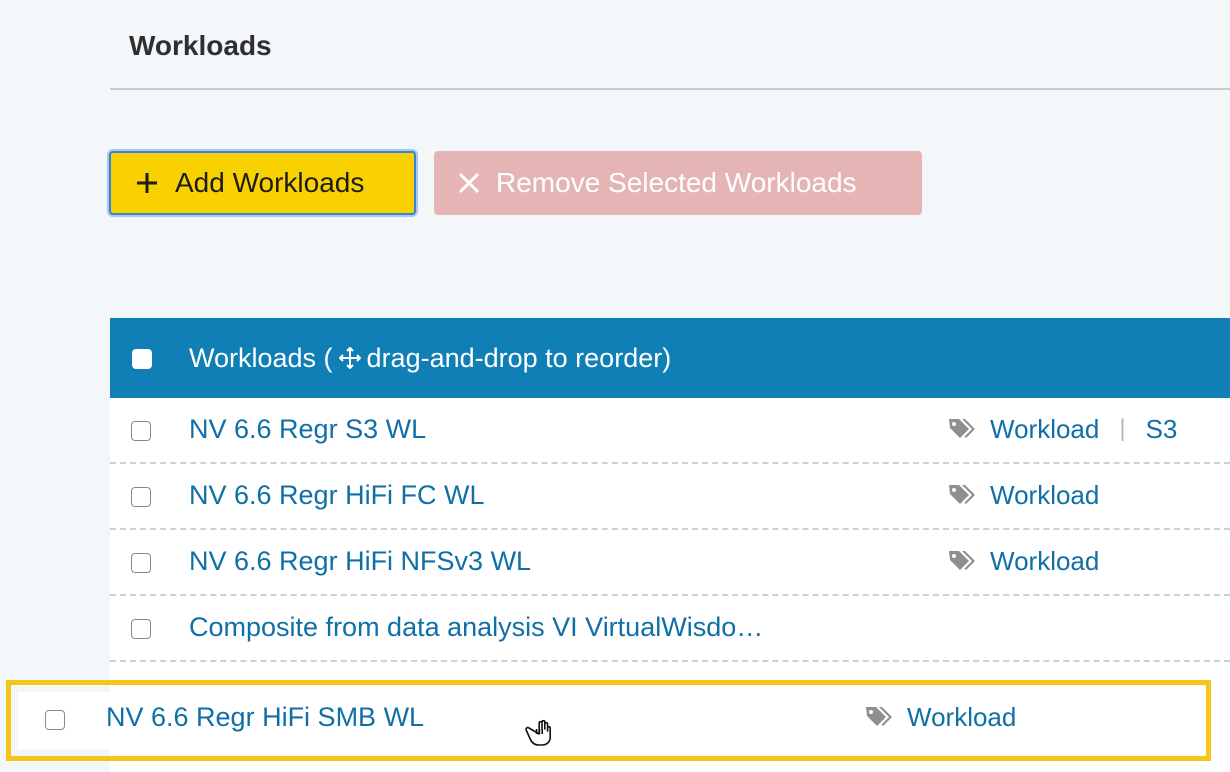 This screenshot has width=1230, height=772. I want to click on add-workloads-button: Add Workloads, so click(262, 183).